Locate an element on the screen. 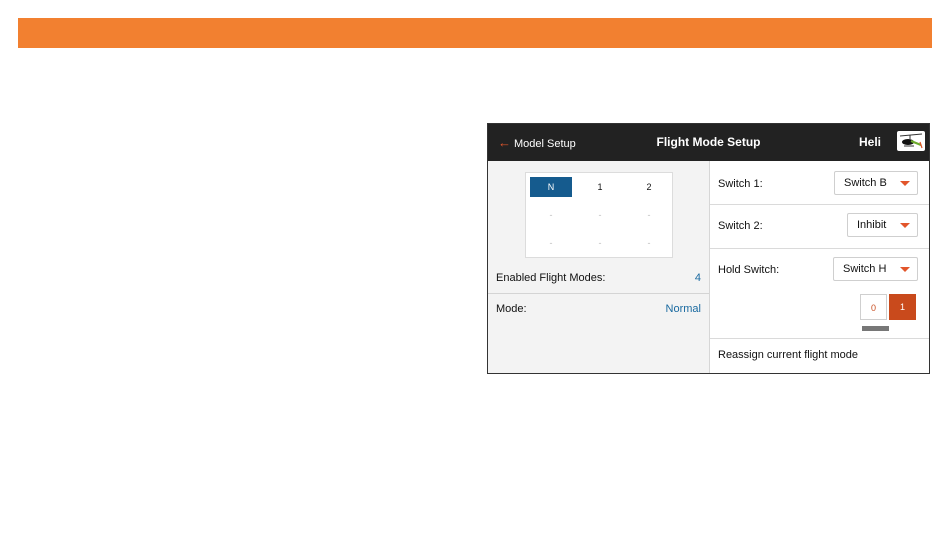 Image resolution: width=950 pixels, height=534 pixels. enabled-flight-modes-row: Enabled Flight Modes: 4 is located at coordinates (598, 278).